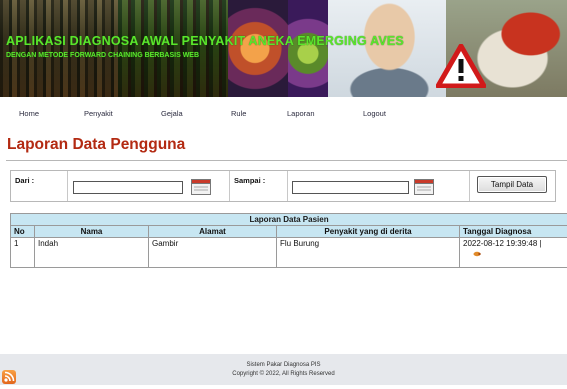  I want to click on nav-logout-link: Logout, so click(374, 113).